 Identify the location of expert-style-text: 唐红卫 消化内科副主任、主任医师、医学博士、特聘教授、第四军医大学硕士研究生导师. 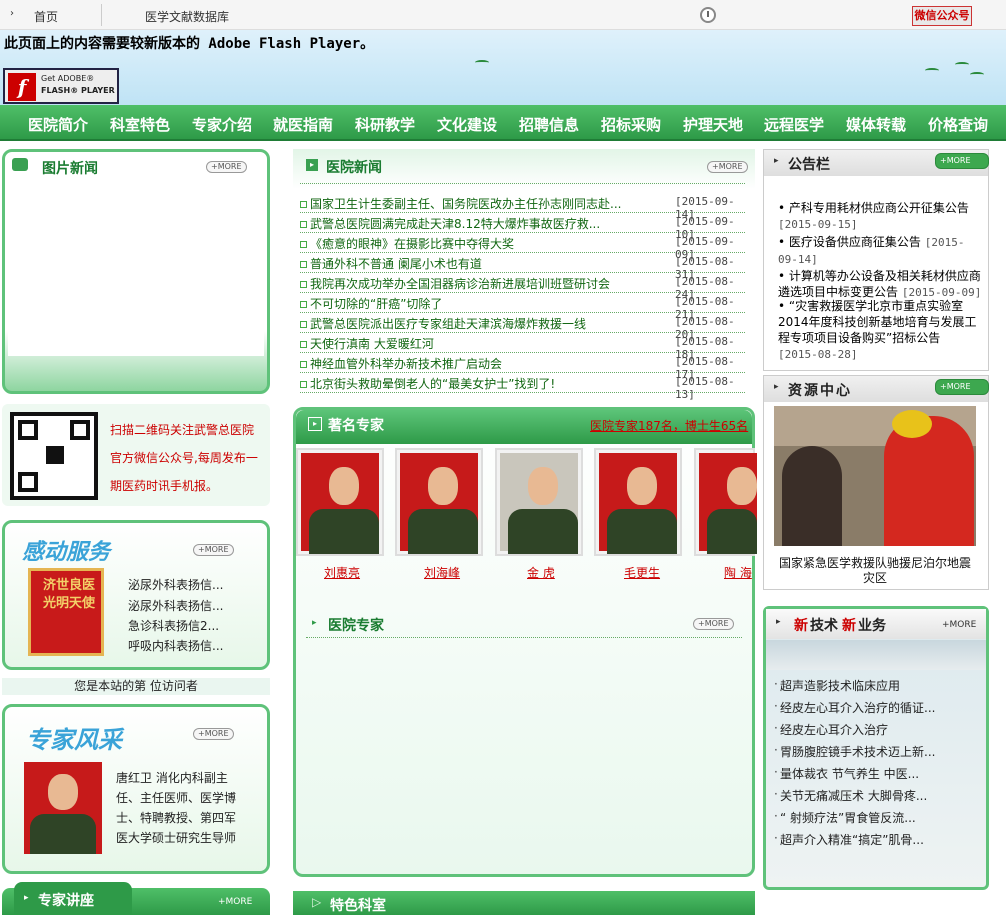
(176, 808).